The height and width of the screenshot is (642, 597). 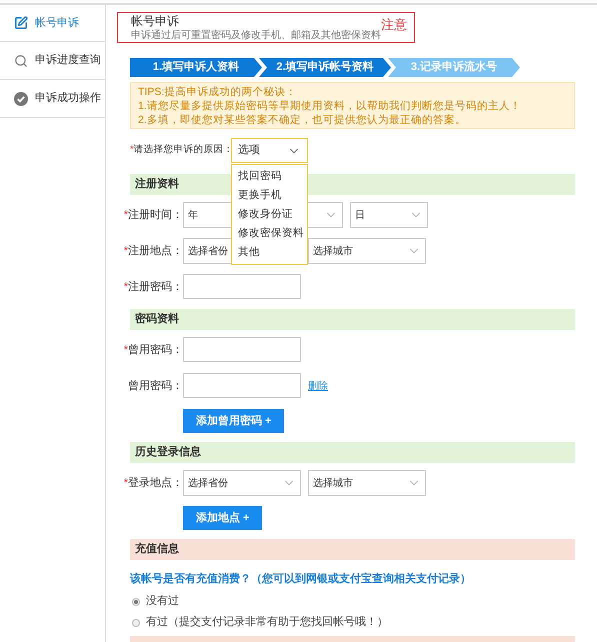 What do you see at coordinates (155, 386) in the screenshot?
I see `field-label: 曾用密码：` at bounding box center [155, 386].